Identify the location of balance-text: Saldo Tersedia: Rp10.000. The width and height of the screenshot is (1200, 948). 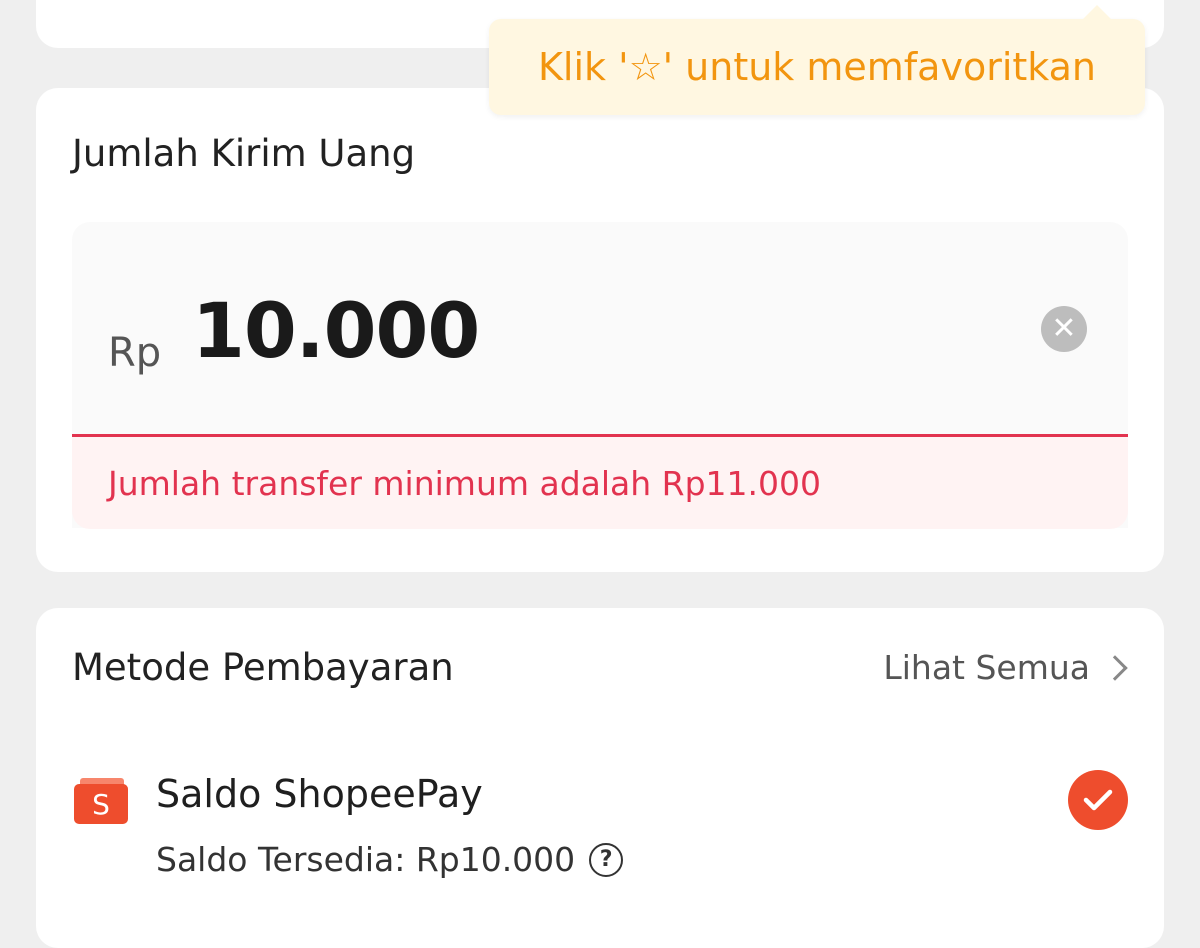
(366, 859).